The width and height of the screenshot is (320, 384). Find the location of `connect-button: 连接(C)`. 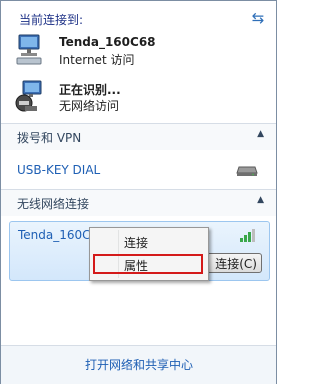

connect-button: 连接(C) is located at coordinates (234, 263).